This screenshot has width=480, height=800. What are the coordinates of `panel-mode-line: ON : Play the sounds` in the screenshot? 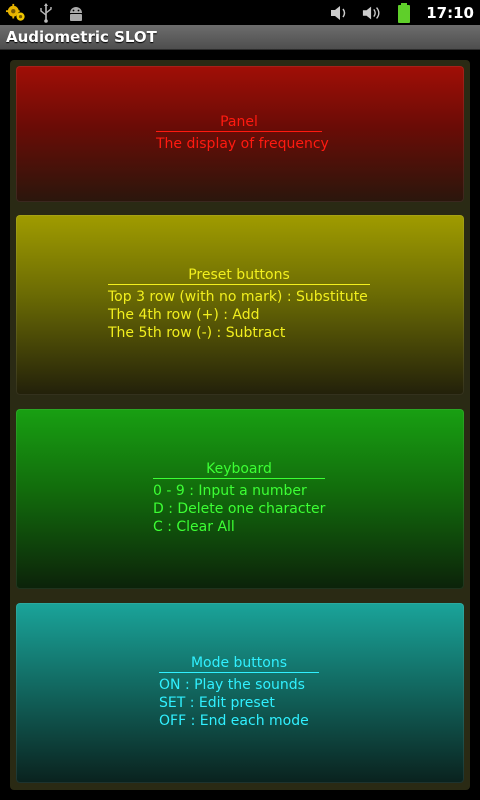 It's located at (232, 685).